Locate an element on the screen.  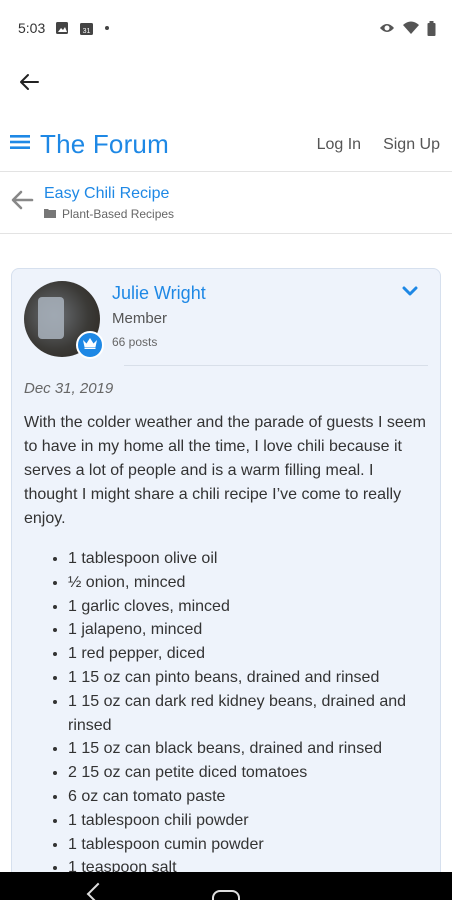
calendar-icon: 31 is located at coordinates (86, 28).